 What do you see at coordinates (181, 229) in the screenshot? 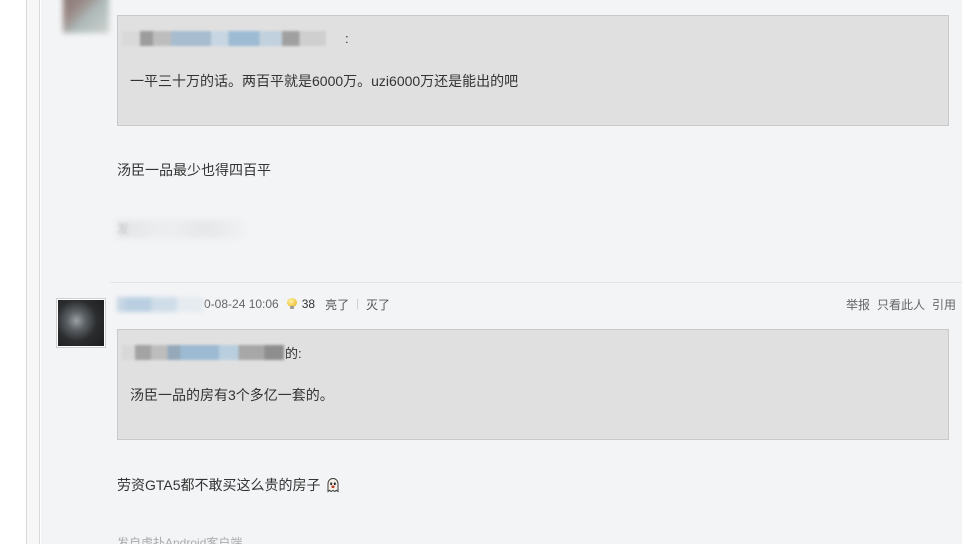
I see `client-source-blurred` at bounding box center [181, 229].